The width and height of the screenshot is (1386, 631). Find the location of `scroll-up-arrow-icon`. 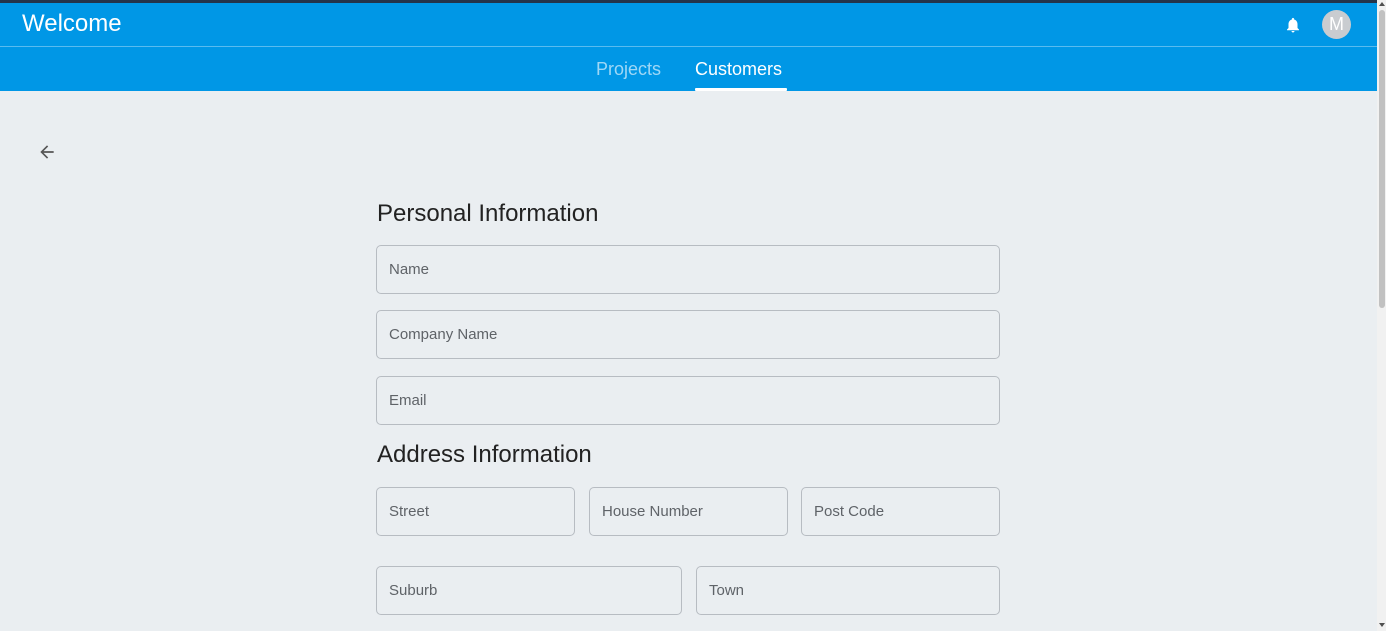

scroll-up-arrow-icon is located at coordinates (1382, 4).